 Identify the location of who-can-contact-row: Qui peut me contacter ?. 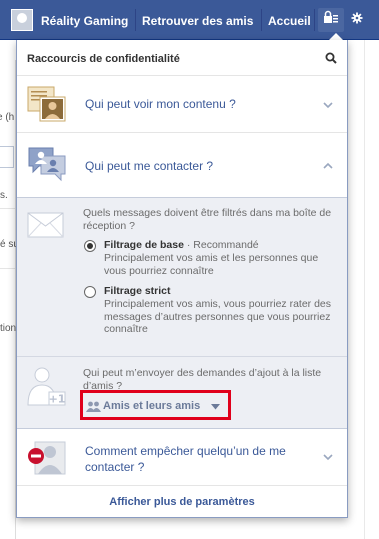
(182, 165).